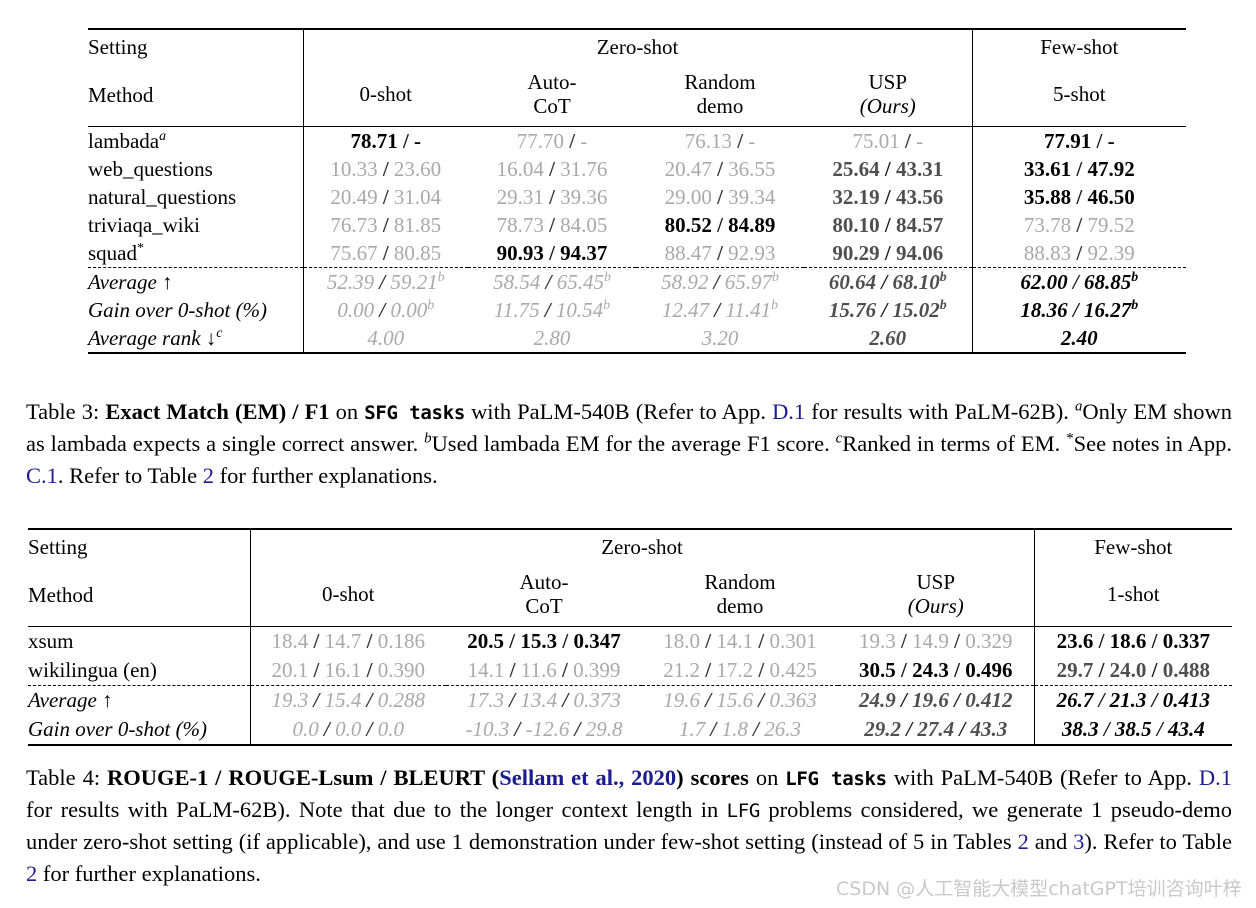 The height and width of the screenshot is (908, 1256). What do you see at coordinates (1133, 730) in the screenshot?
I see `t4-cell: 38.3 / 38.5 / 43.4` at bounding box center [1133, 730].